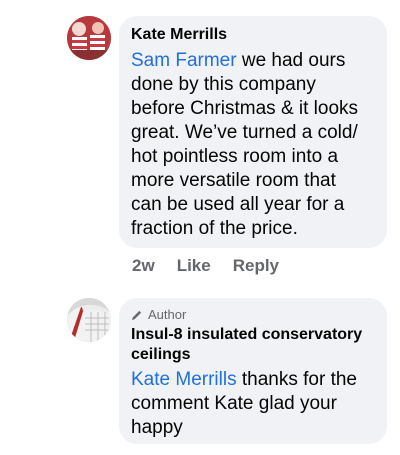  Describe the element at coordinates (184, 379) in the screenshot. I see `mention-link: Kate Merrills` at that location.